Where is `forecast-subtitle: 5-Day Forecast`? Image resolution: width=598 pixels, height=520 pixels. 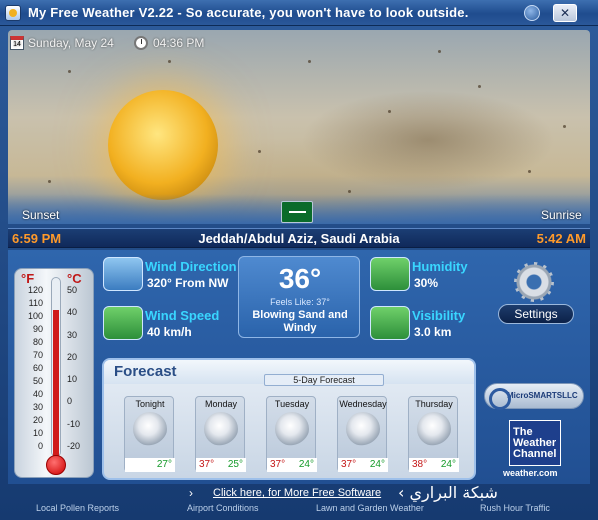 forecast-subtitle: 5-Day Forecast is located at coordinates (324, 380).